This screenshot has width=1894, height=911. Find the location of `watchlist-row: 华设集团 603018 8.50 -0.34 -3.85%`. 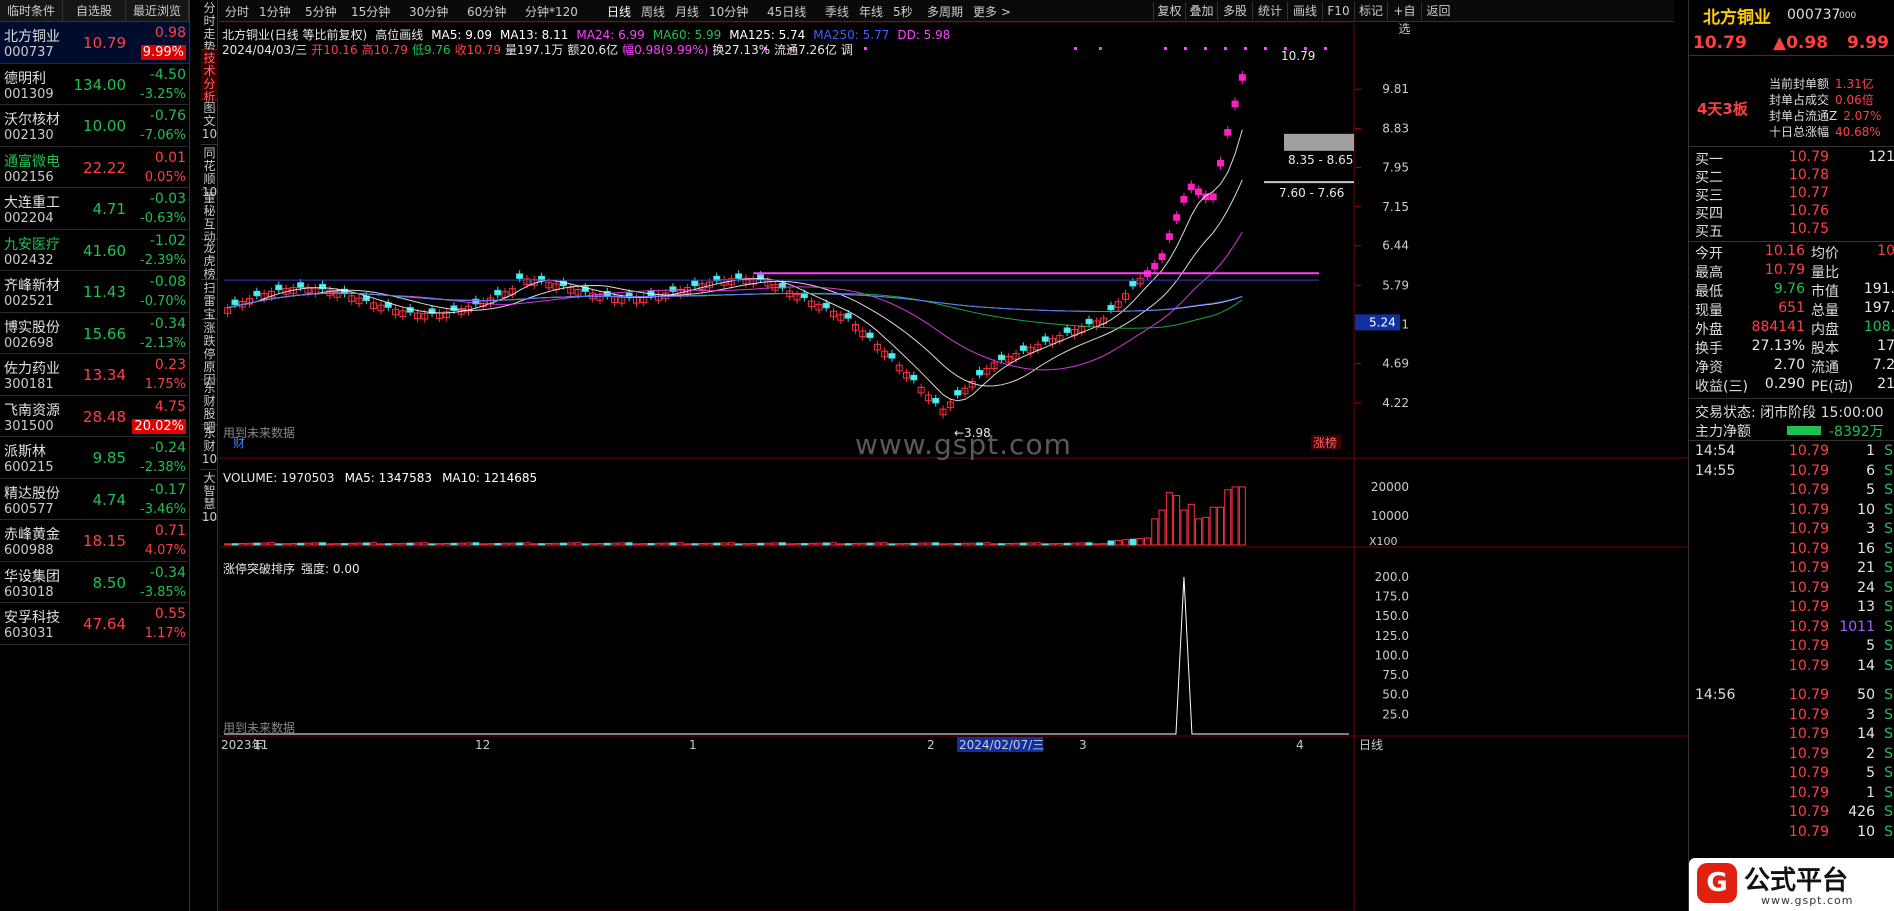

watchlist-row: 华设集团 603018 8.50 -0.34 -3.85% is located at coordinates (94, 582).